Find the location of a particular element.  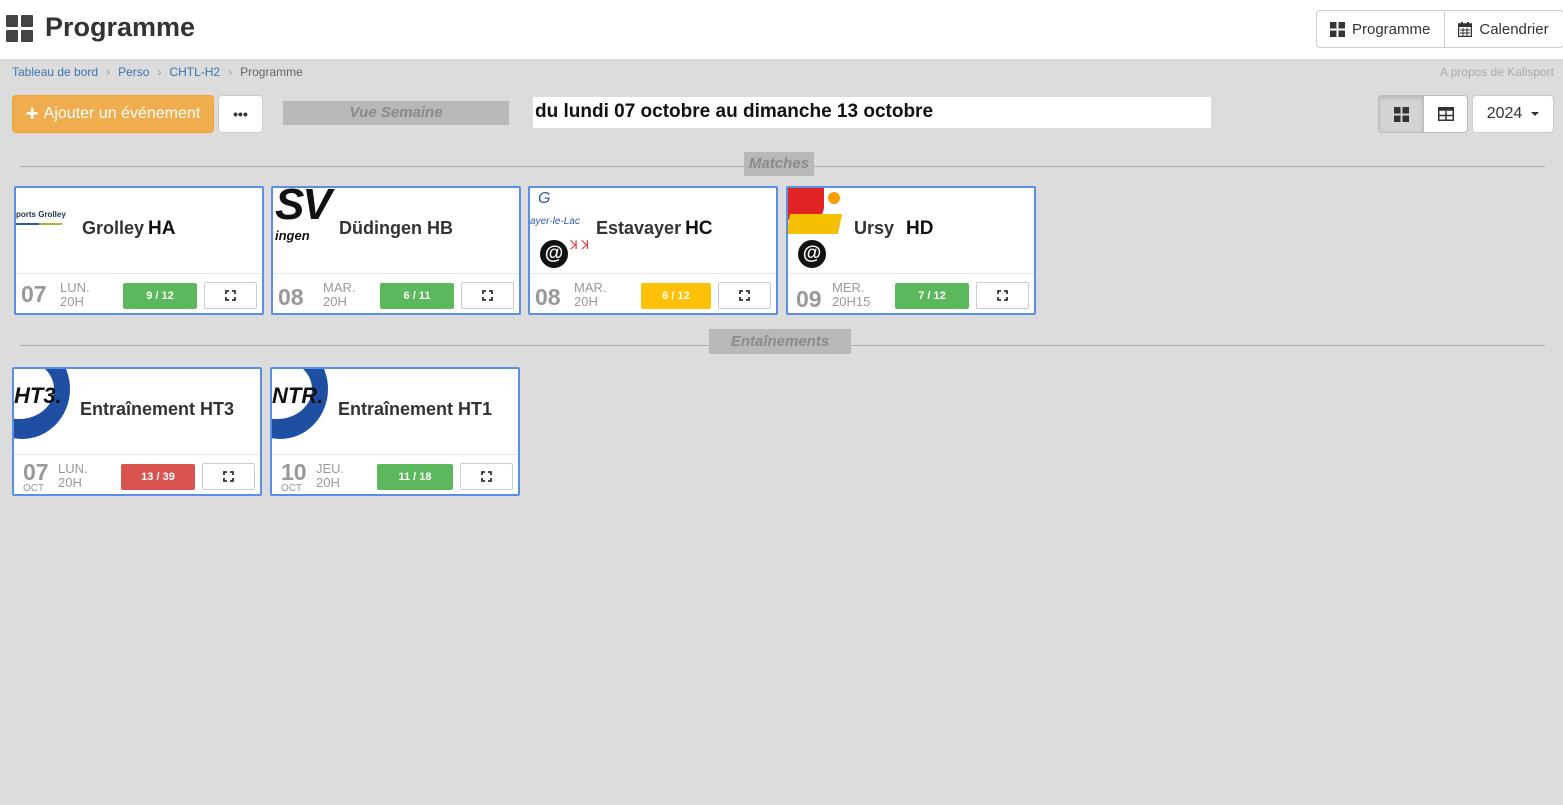

grid-view-button is located at coordinates (1401, 114).